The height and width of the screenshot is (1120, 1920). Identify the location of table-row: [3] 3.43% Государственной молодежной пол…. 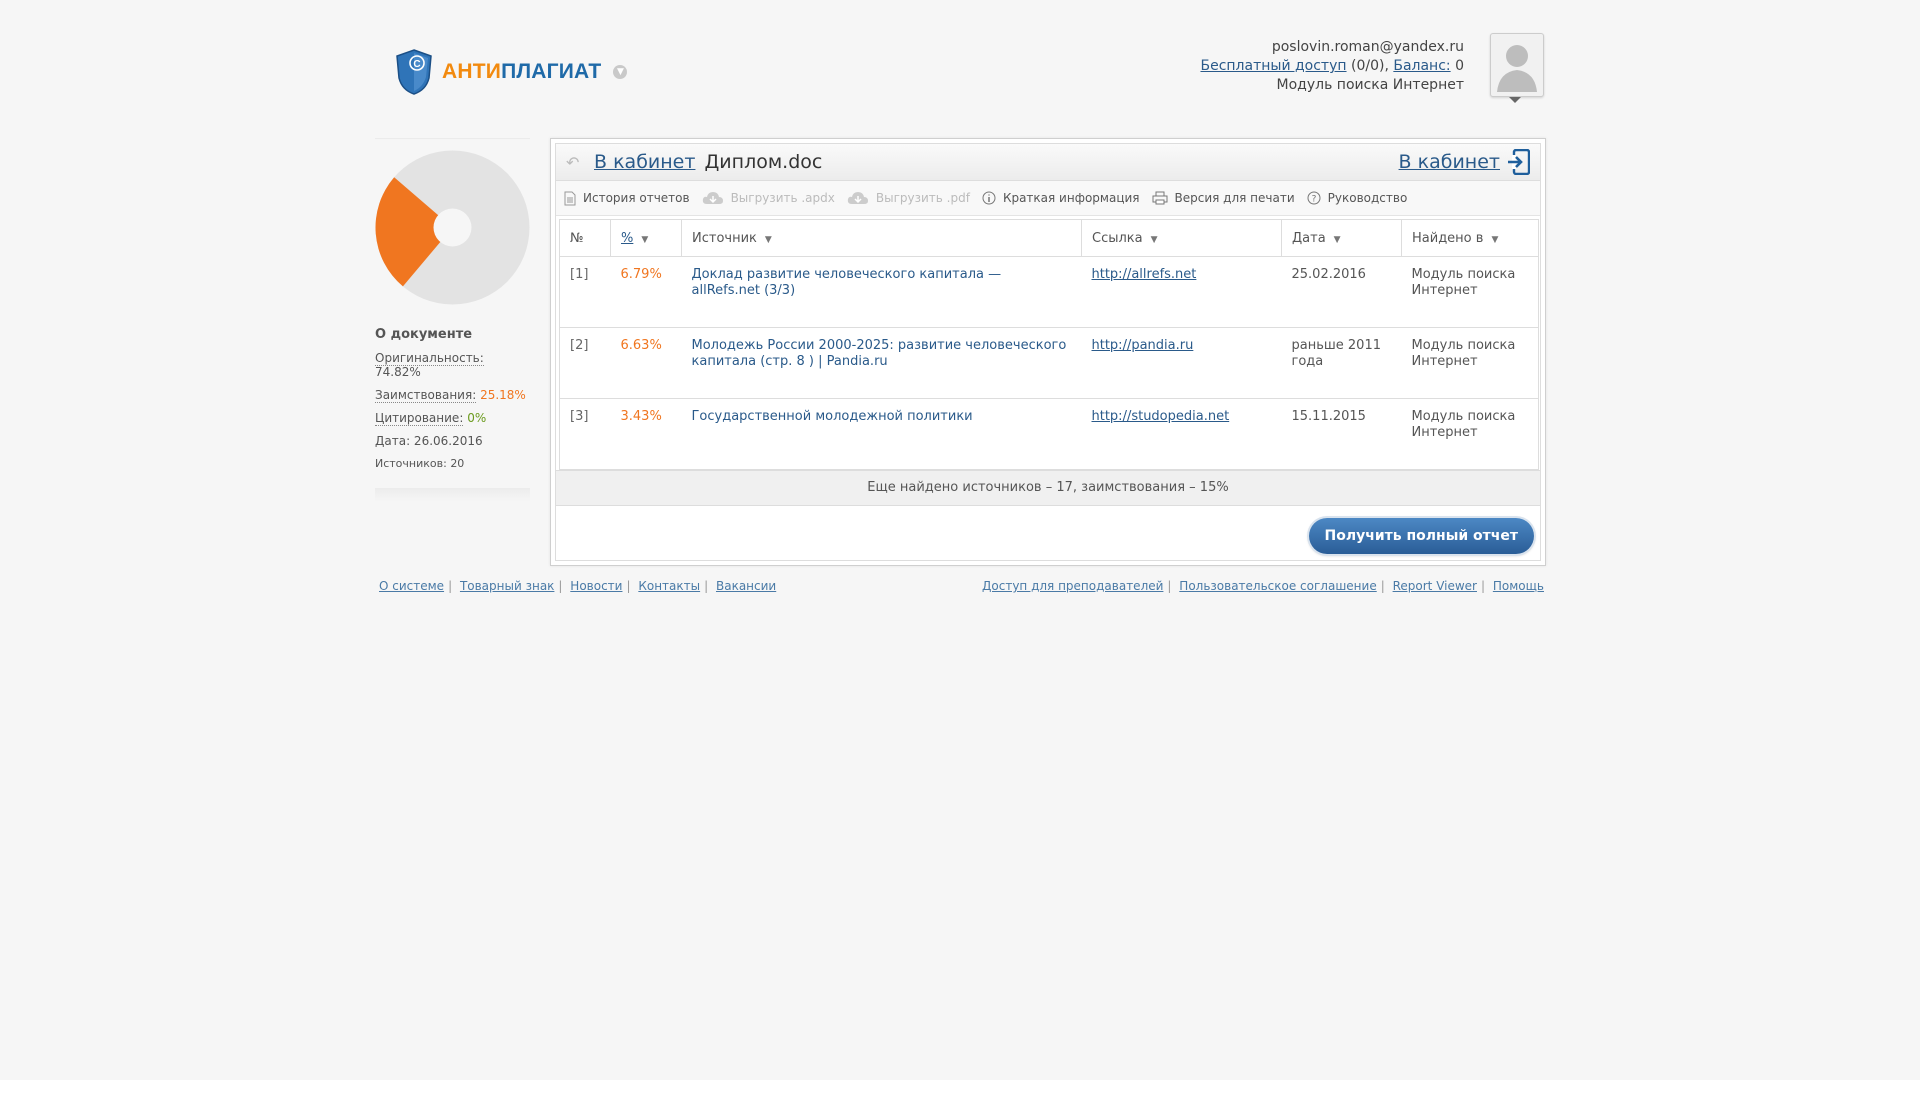
(1049, 434).